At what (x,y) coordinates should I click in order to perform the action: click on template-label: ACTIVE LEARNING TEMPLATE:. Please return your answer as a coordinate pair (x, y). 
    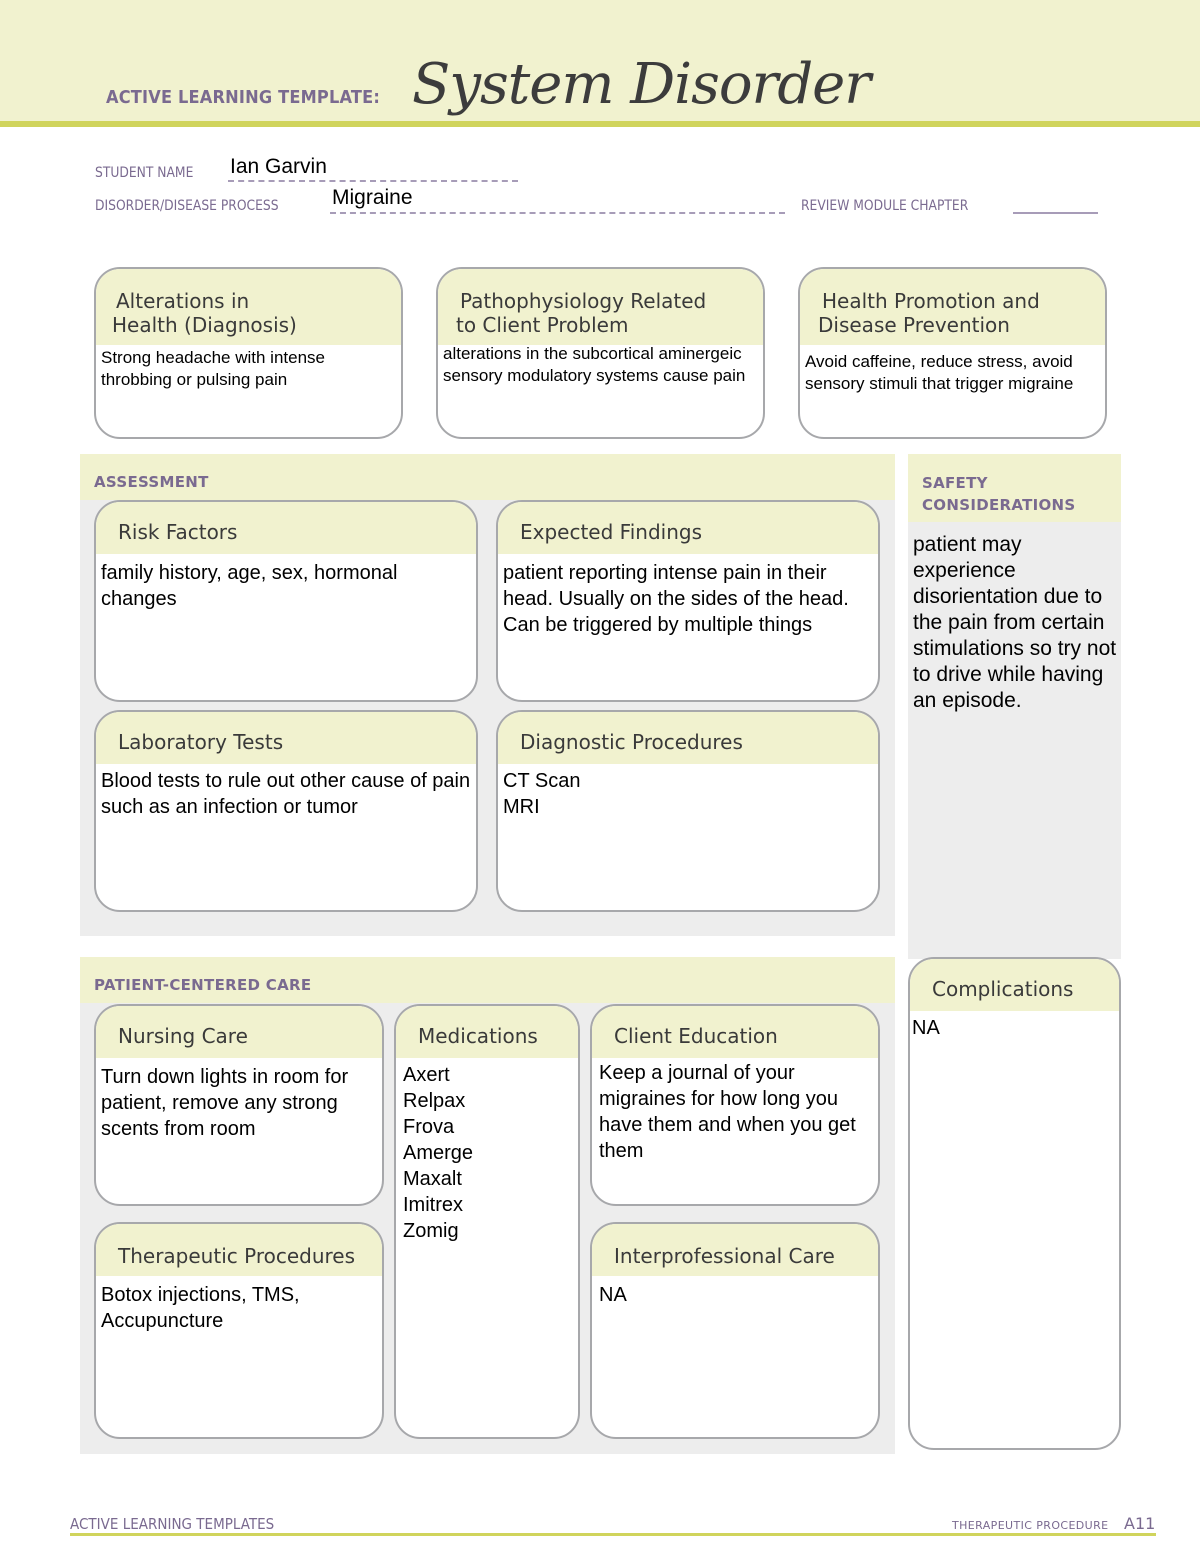
    Looking at the image, I should click on (243, 97).